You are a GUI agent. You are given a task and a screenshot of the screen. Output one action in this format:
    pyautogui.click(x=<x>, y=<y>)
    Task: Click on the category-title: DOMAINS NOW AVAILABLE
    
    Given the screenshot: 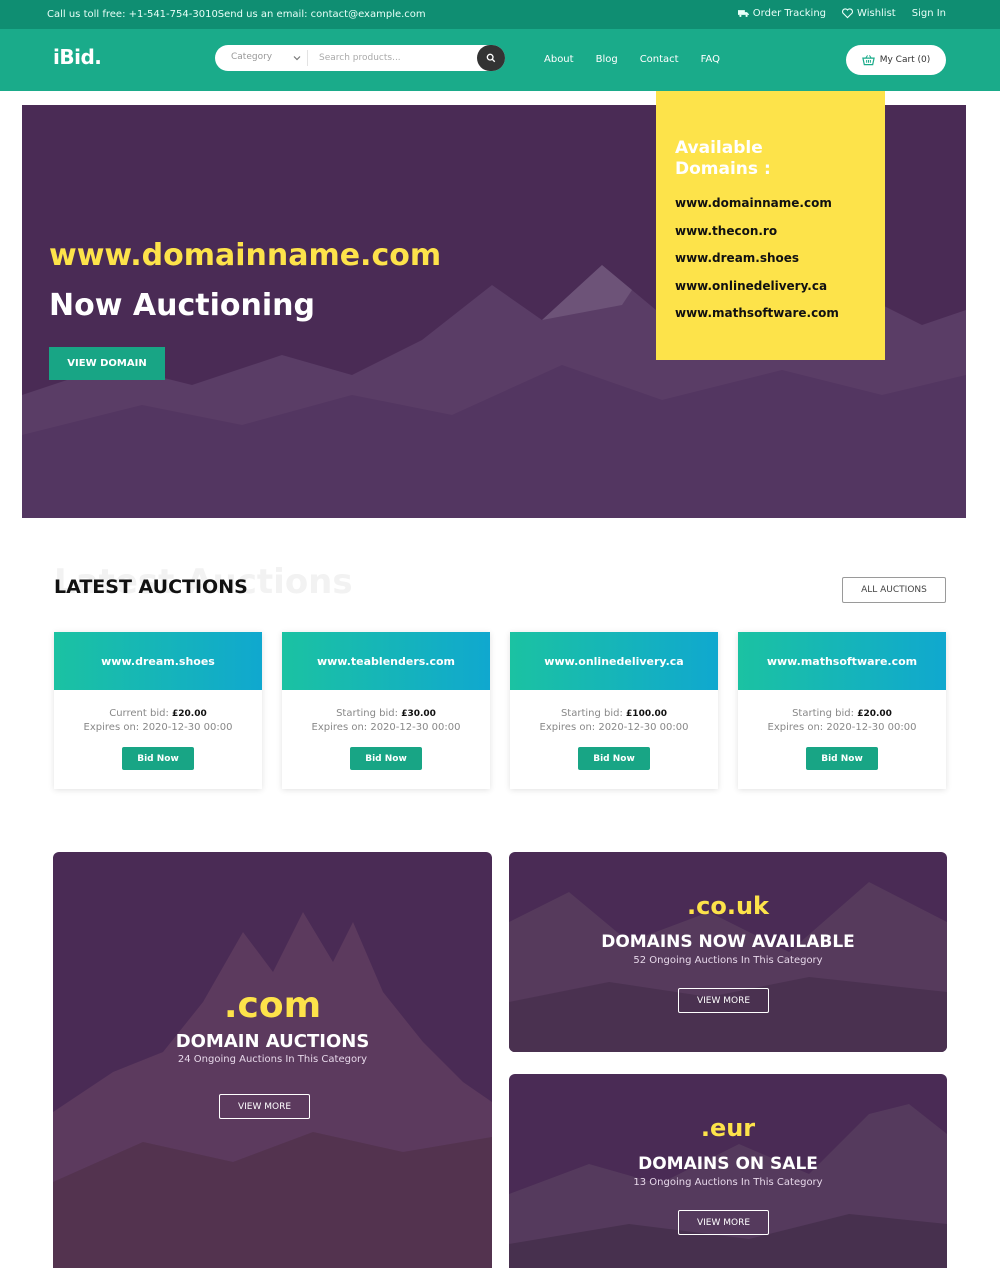 What is the action you would take?
    pyautogui.click(x=728, y=942)
    